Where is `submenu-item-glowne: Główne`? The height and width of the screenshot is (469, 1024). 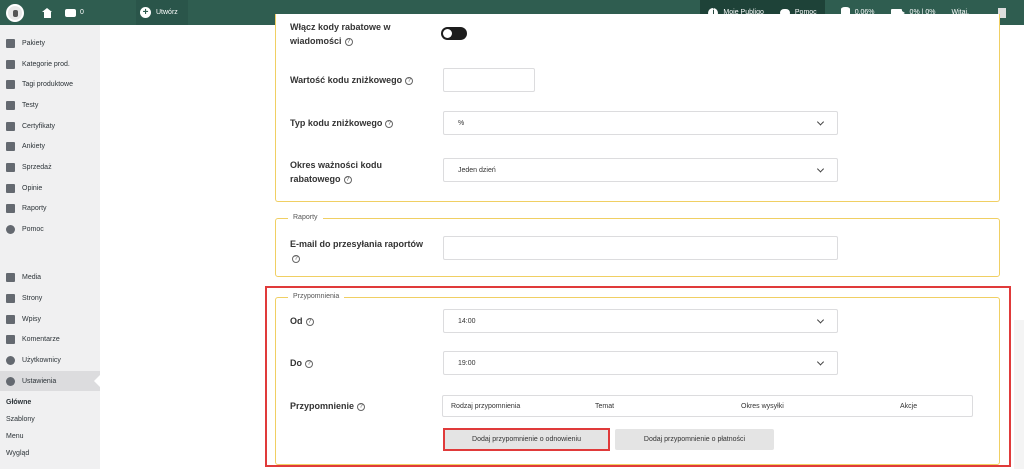 submenu-item-glowne: Główne is located at coordinates (18, 402).